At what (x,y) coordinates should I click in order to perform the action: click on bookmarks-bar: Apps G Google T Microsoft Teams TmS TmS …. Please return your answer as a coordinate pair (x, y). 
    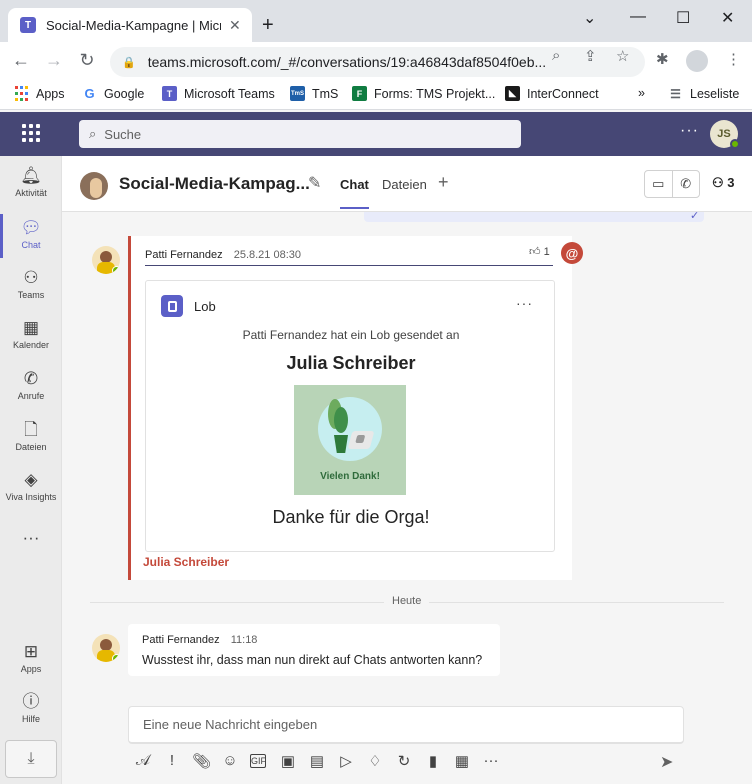
    Looking at the image, I should click on (376, 95).